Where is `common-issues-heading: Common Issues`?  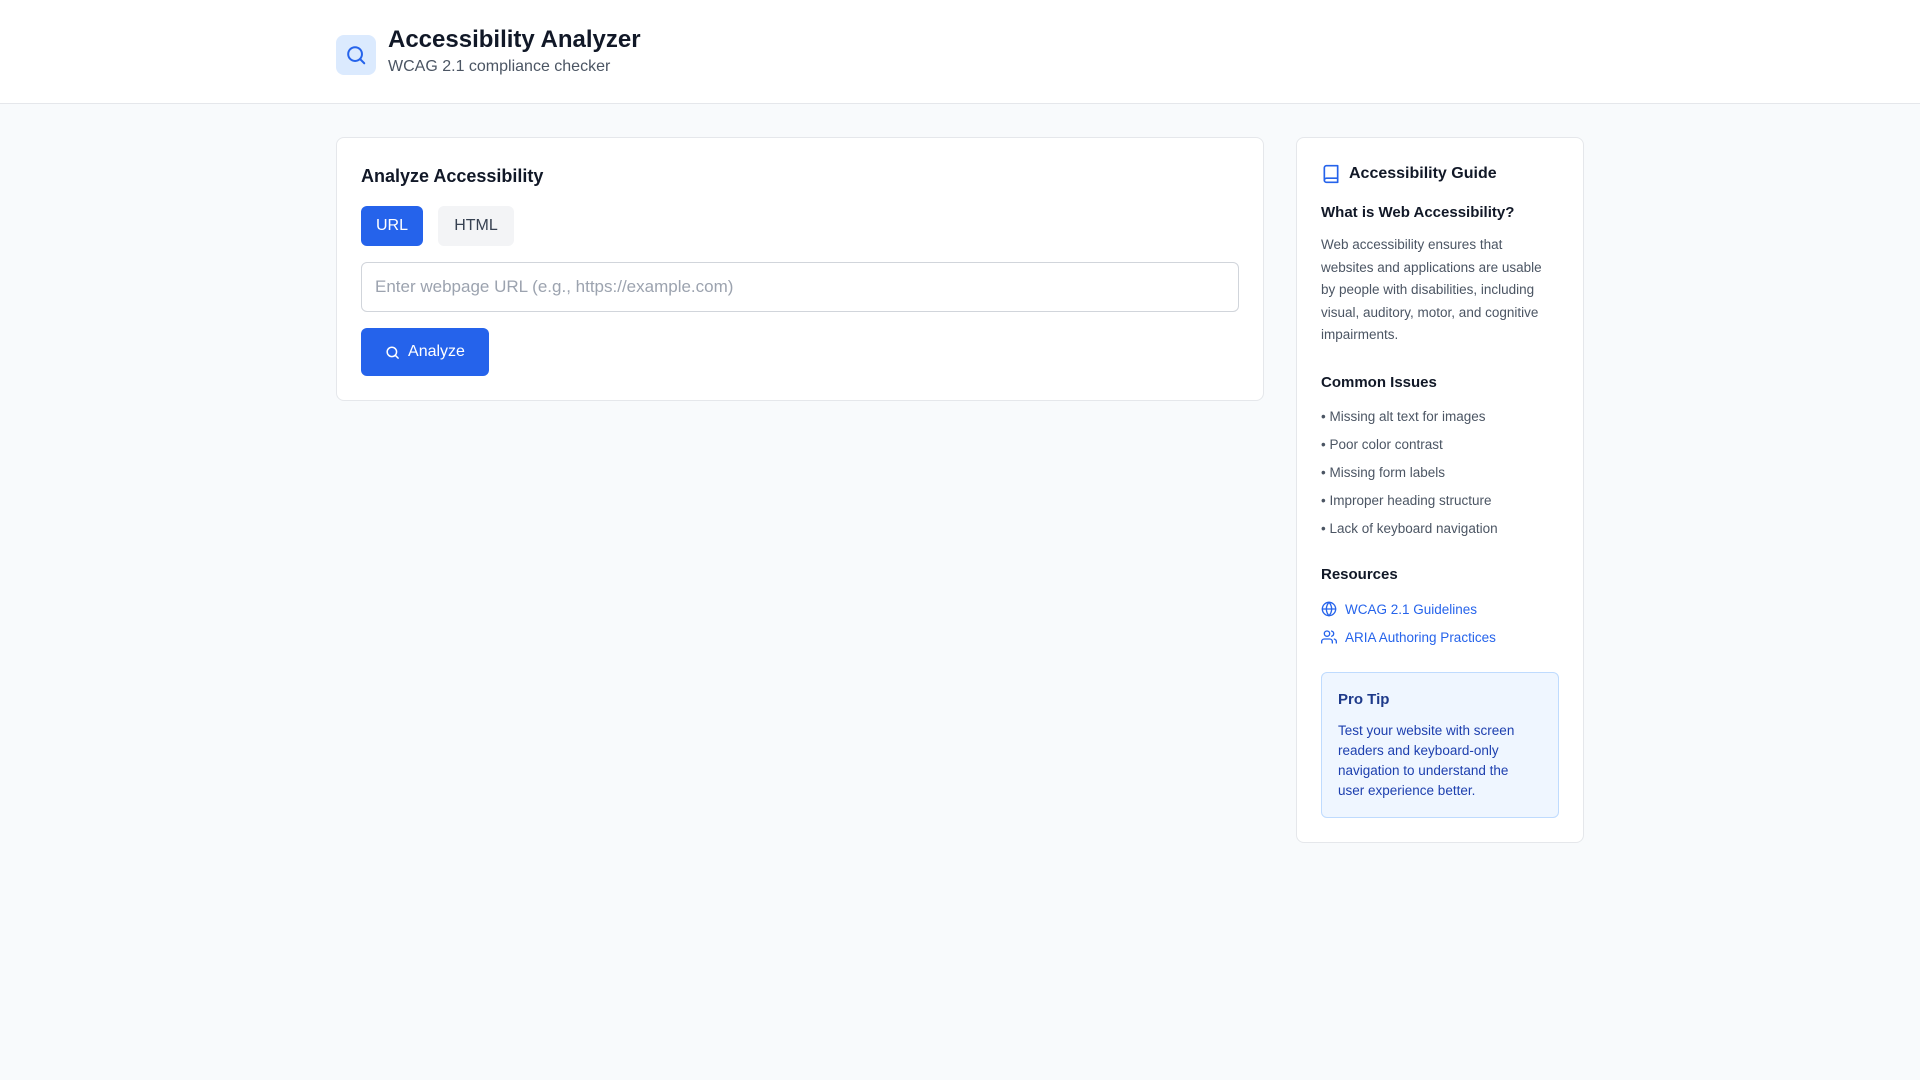
common-issues-heading: Common Issues is located at coordinates (1379, 382).